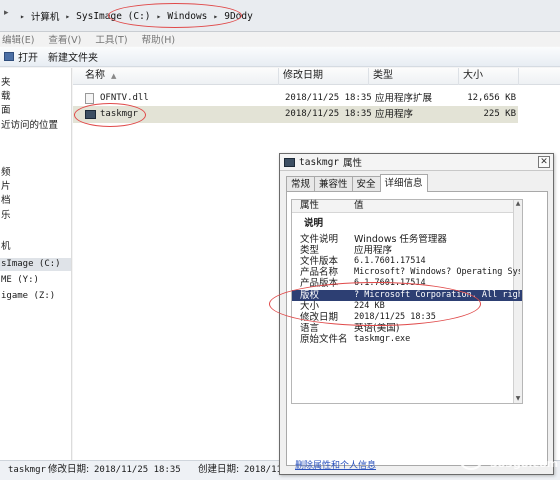  I want to click on nav-item: 载, so click(35, 96).